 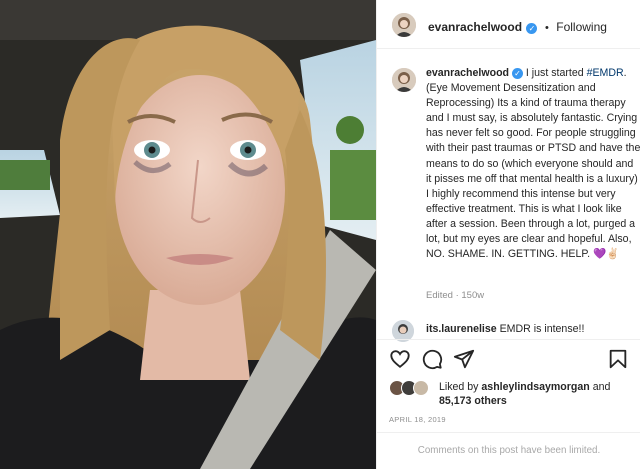 I want to click on liker-username: ashleylindsaymorgan, so click(x=535, y=387).